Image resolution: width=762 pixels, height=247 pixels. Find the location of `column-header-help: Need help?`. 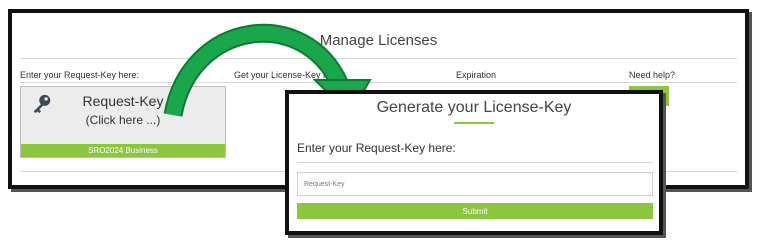

column-header-help: Need help? is located at coordinates (652, 75).